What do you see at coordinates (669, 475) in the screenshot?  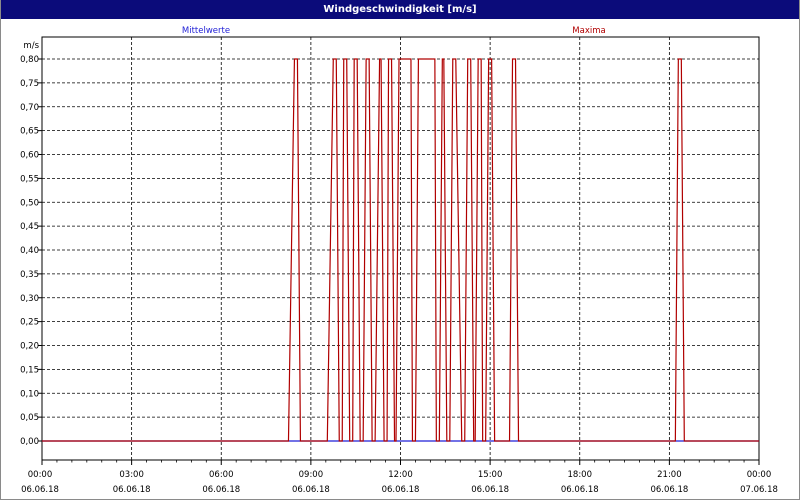 I see `x-tick-time: 21:00` at bounding box center [669, 475].